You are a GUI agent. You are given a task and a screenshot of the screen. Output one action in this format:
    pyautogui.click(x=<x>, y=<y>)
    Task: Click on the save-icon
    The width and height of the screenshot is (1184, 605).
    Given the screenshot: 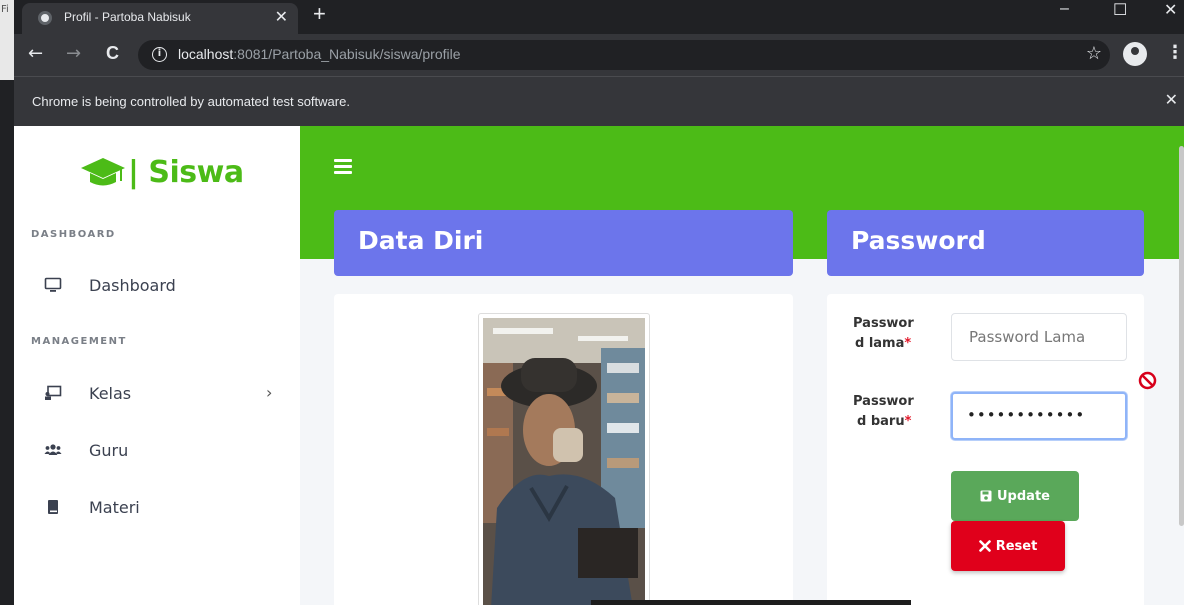 What is the action you would take?
    pyautogui.click(x=986, y=496)
    